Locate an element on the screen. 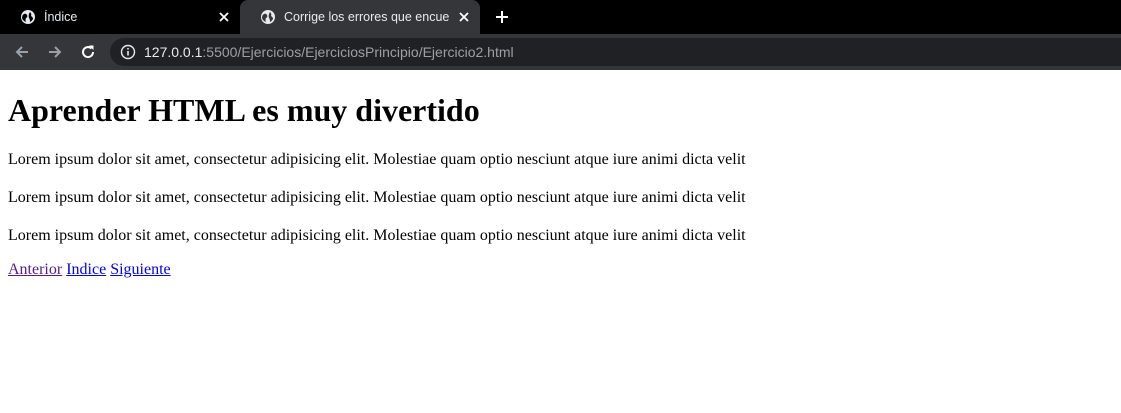 Image resolution: width=1121 pixels, height=413 pixels. page-heading: Aprender HTML es muy divertido is located at coordinates (244, 110).